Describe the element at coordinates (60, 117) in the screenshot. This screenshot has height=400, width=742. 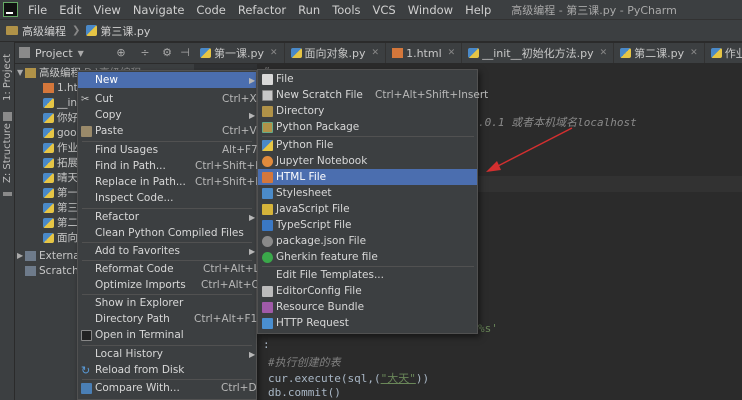
I see `tree-item: 你好` at that location.